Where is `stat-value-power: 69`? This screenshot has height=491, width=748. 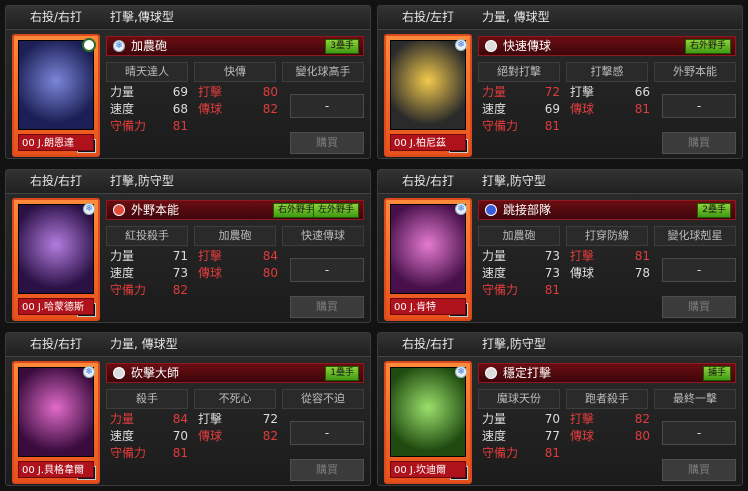
stat-value-power: 69 is located at coordinates (180, 92).